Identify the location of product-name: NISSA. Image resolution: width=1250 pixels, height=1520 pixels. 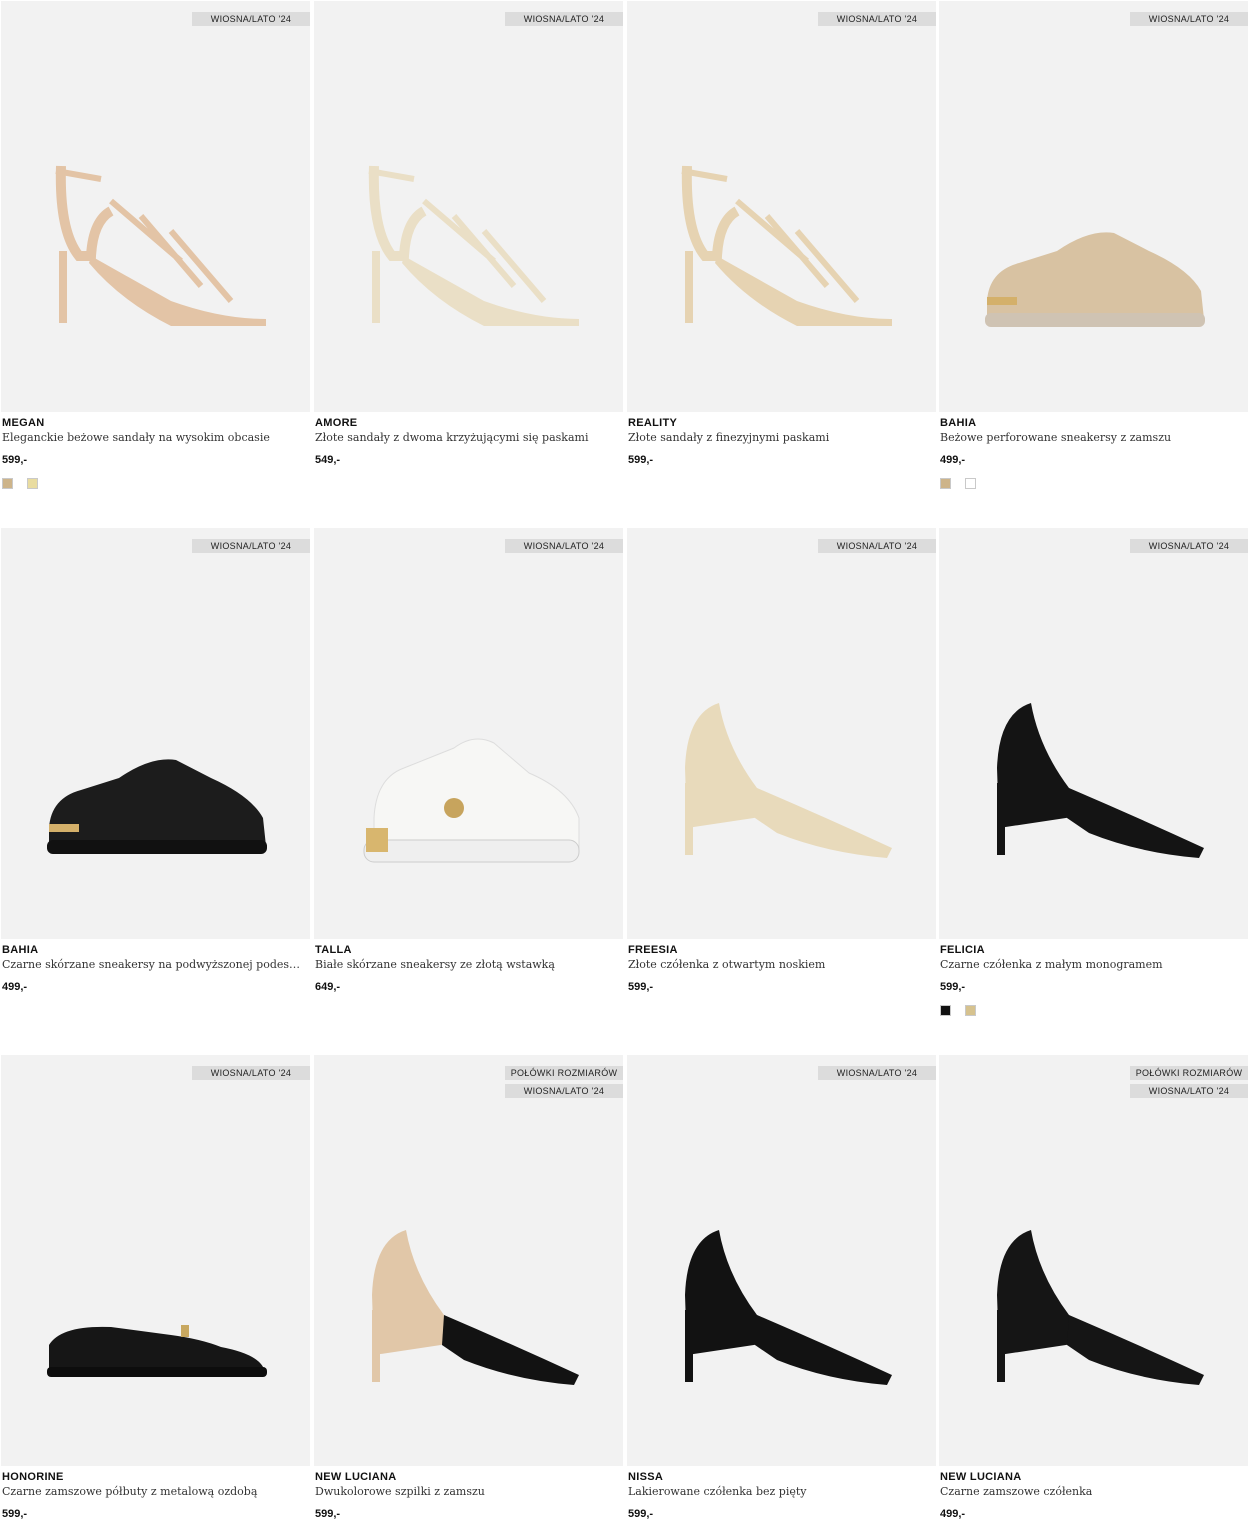
(782, 1477).